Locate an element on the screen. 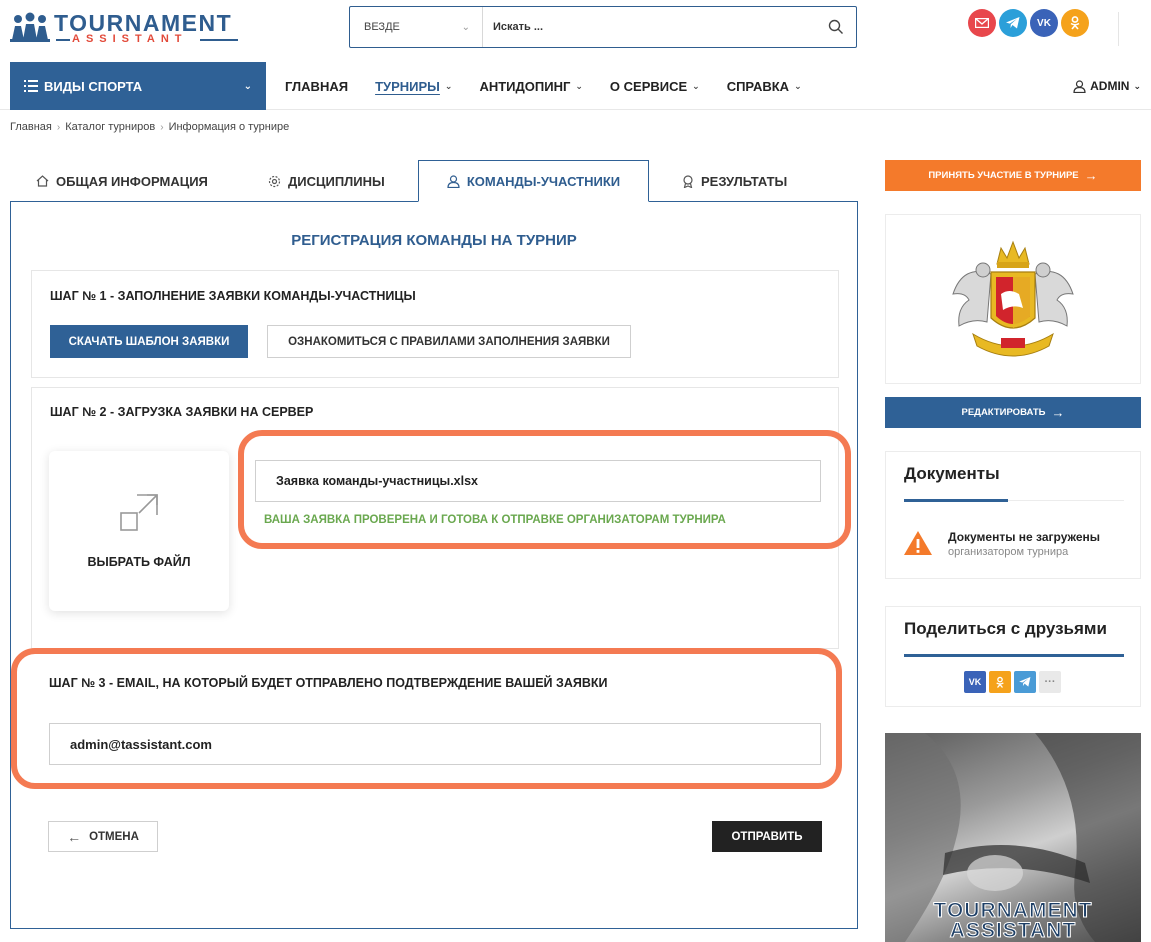 The height and width of the screenshot is (942, 1151). documents-title: Документы is located at coordinates (952, 473).